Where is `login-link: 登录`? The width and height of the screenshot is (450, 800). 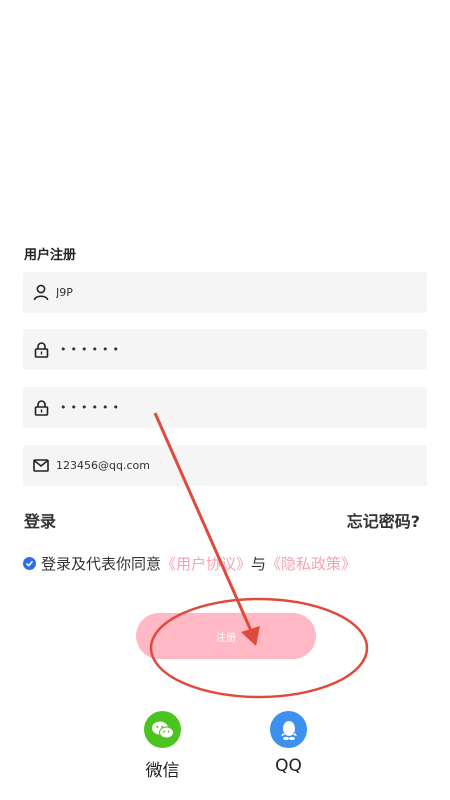 login-link: 登录 is located at coordinates (40, 520).